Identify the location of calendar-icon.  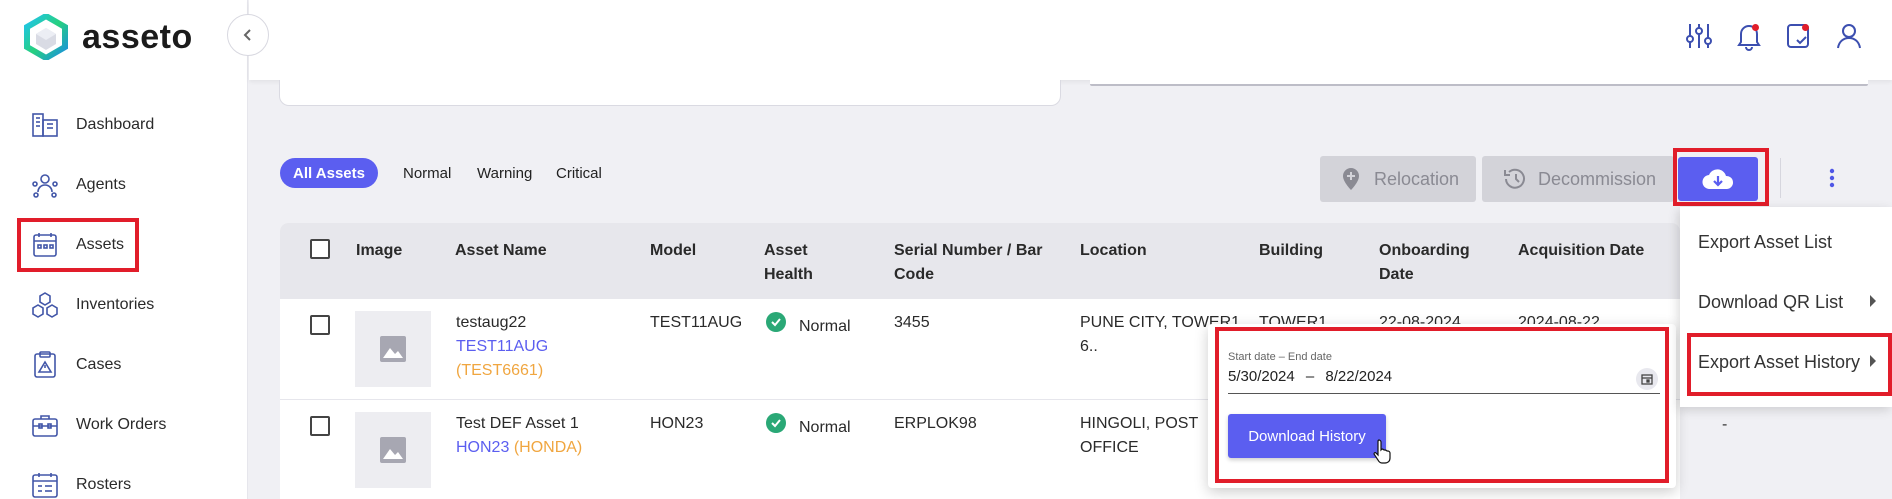
(1647, 379).